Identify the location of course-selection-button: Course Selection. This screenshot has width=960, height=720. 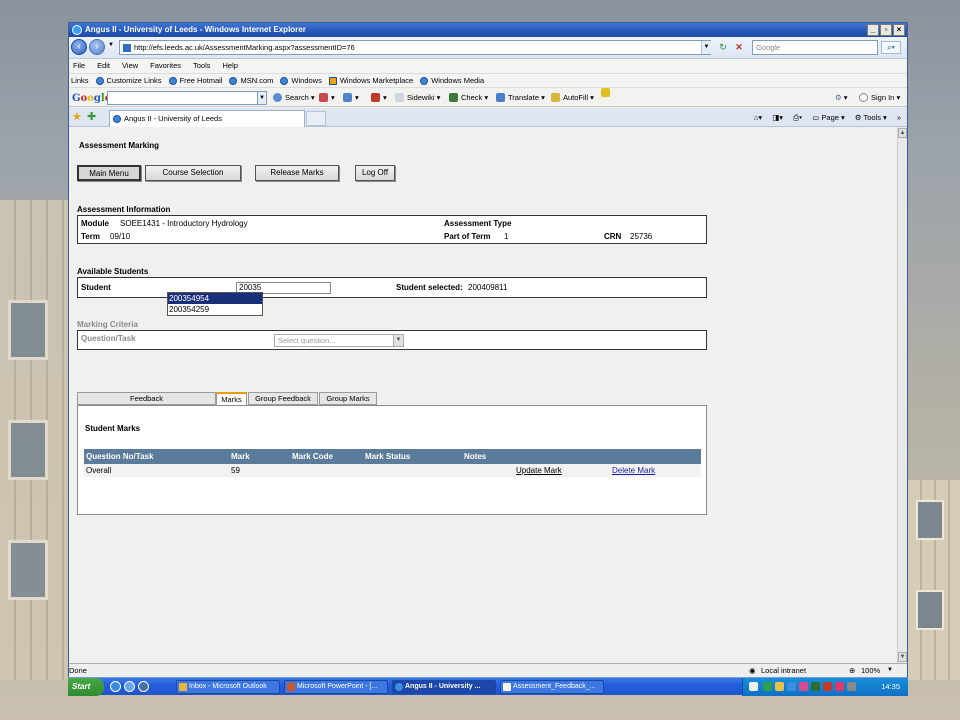
(193, 173).